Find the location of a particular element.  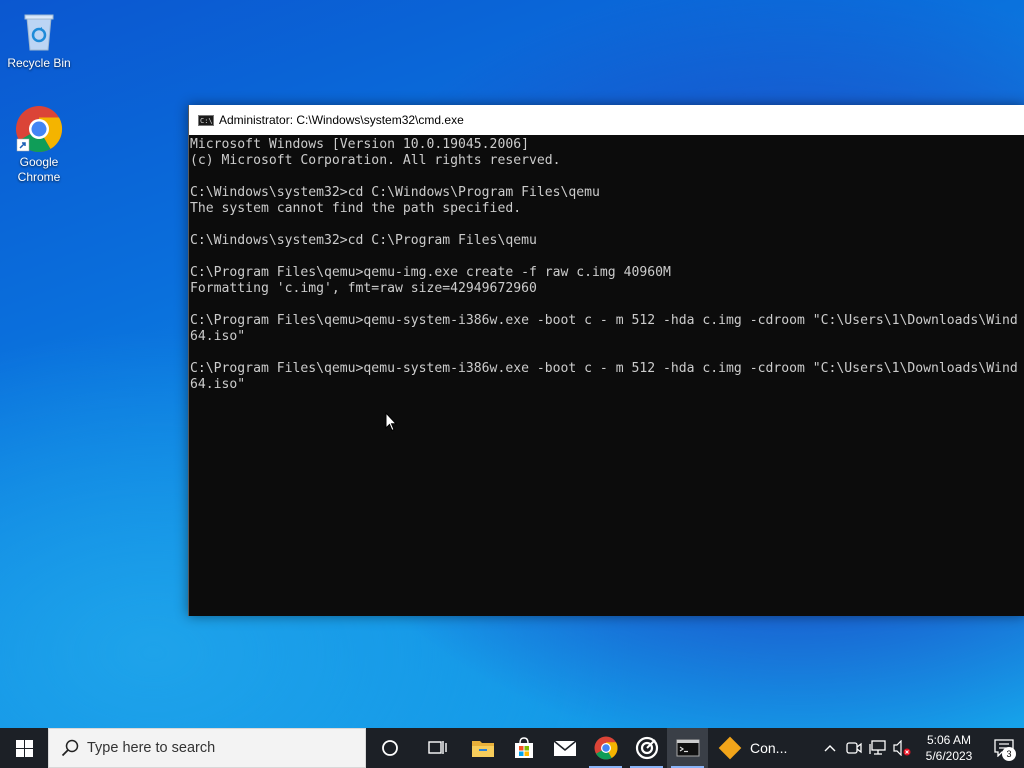

volume-muted-icon is located at coordinates (902, 748).